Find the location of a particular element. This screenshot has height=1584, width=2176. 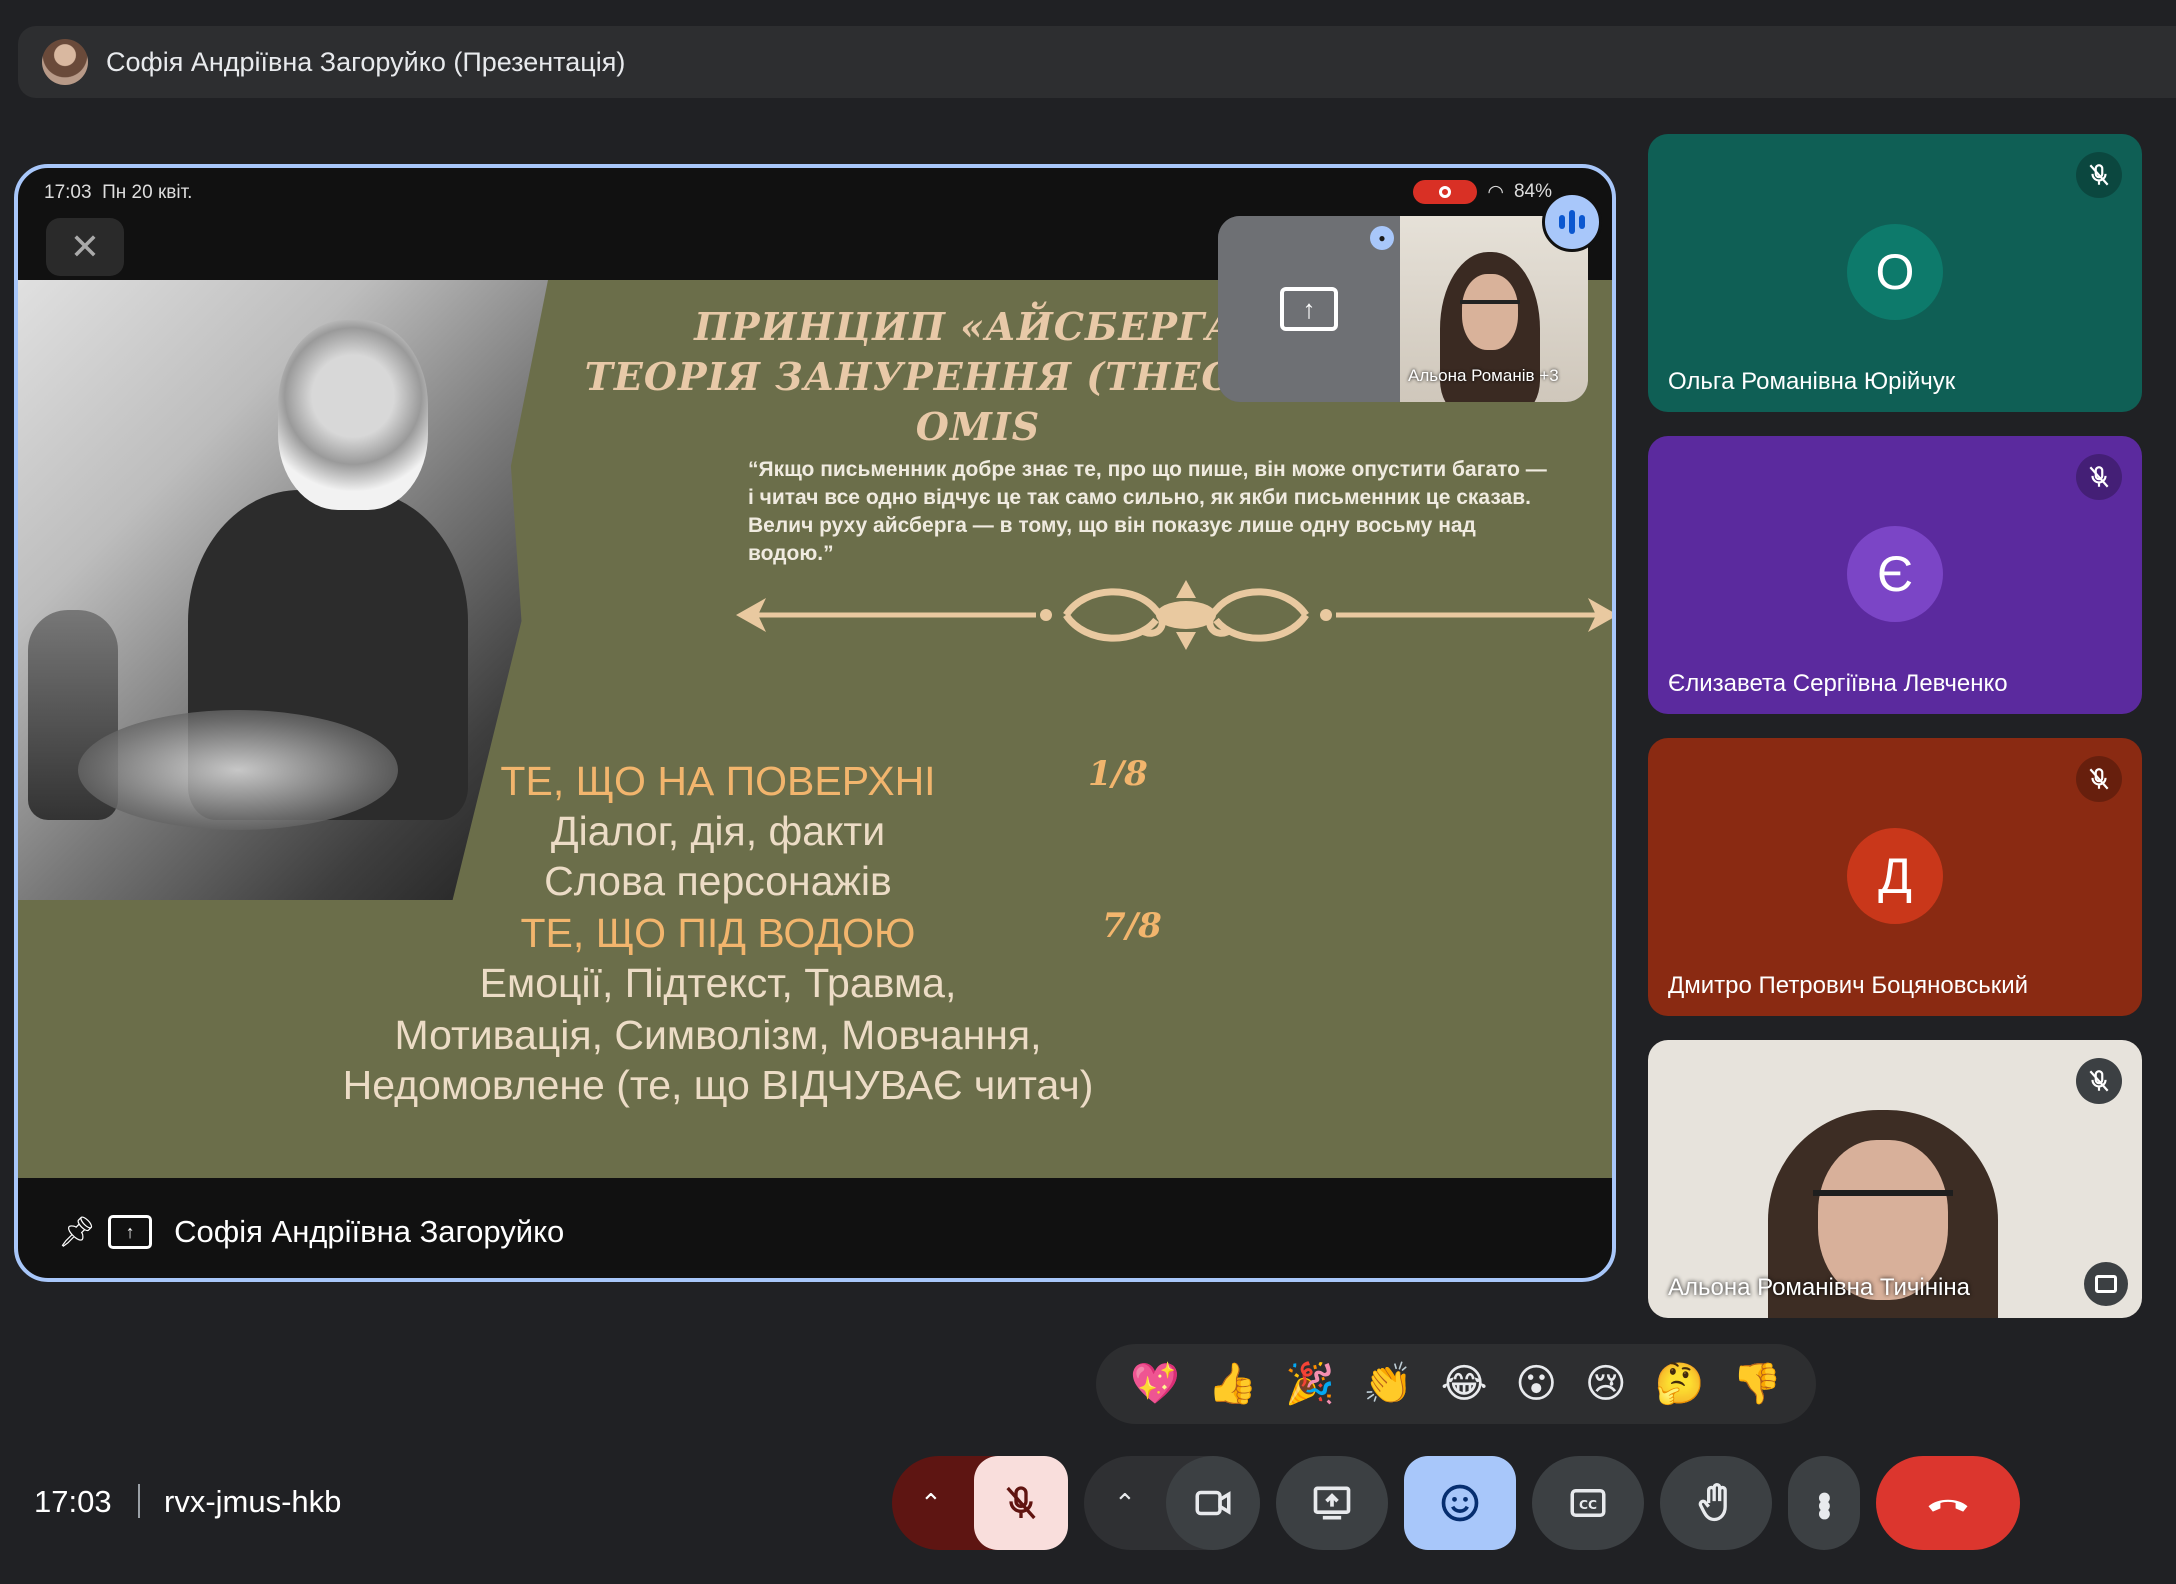

hang-up-icon is located at coordinates (1948, 1505).